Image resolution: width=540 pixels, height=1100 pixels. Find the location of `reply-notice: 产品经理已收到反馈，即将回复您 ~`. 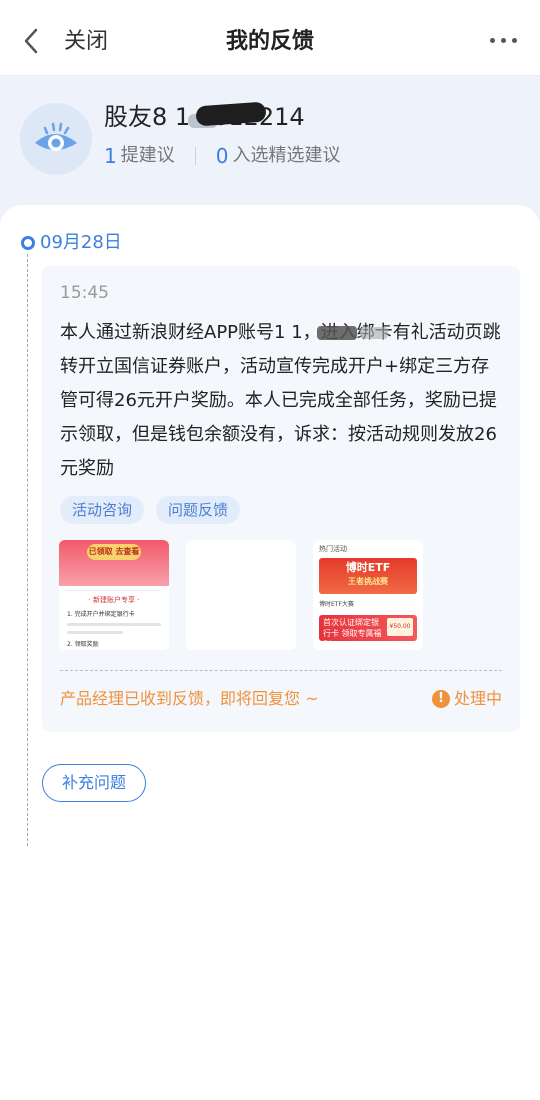

reply-notice: 产品经理已收到反馈，即将回复您 ~ is located at coordinates (189, 698).